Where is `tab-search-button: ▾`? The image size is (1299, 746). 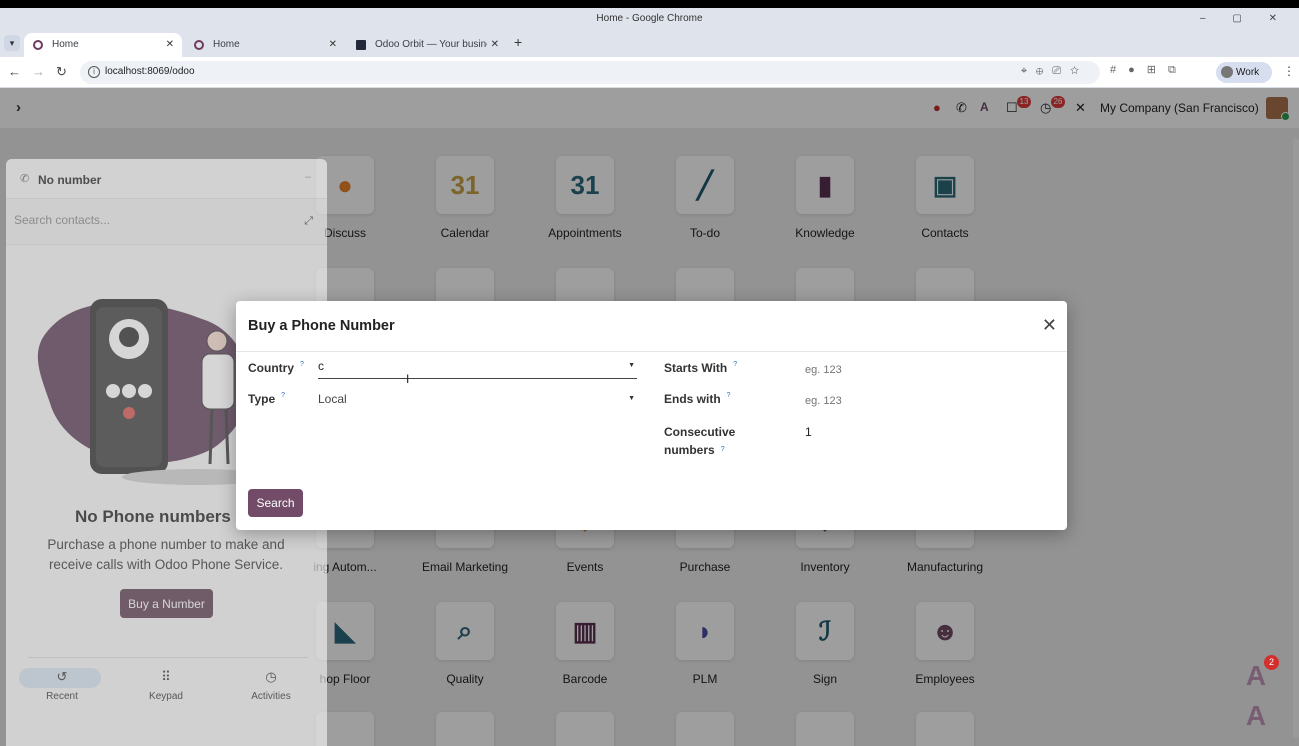
tab-search-button: ▾ is located at coordinates (12, 43).